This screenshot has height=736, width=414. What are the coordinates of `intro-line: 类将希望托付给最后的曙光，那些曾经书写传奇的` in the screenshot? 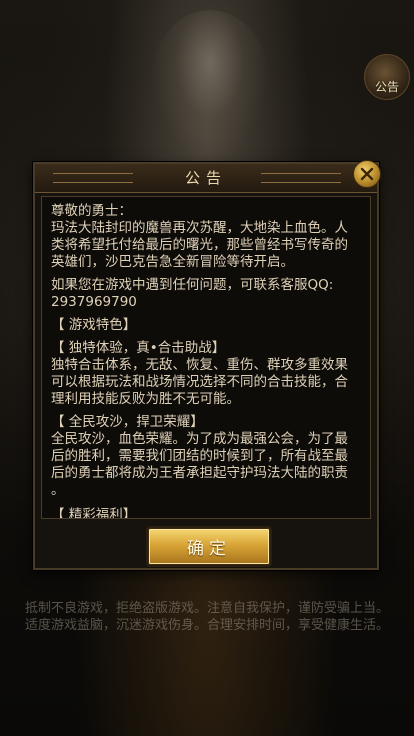 It's located at (199, 245).